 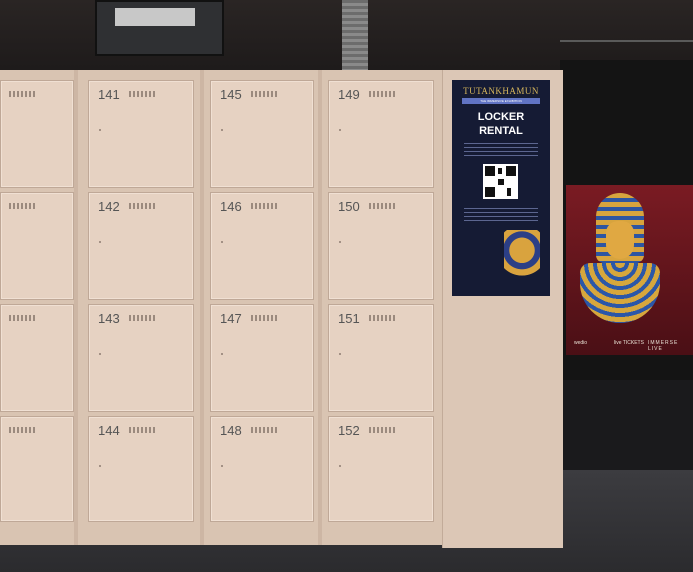 What do you see at coordinates (262, 134) in the screenshot?
I see `locker-door-145: 145` at bounding box center [262, 134].